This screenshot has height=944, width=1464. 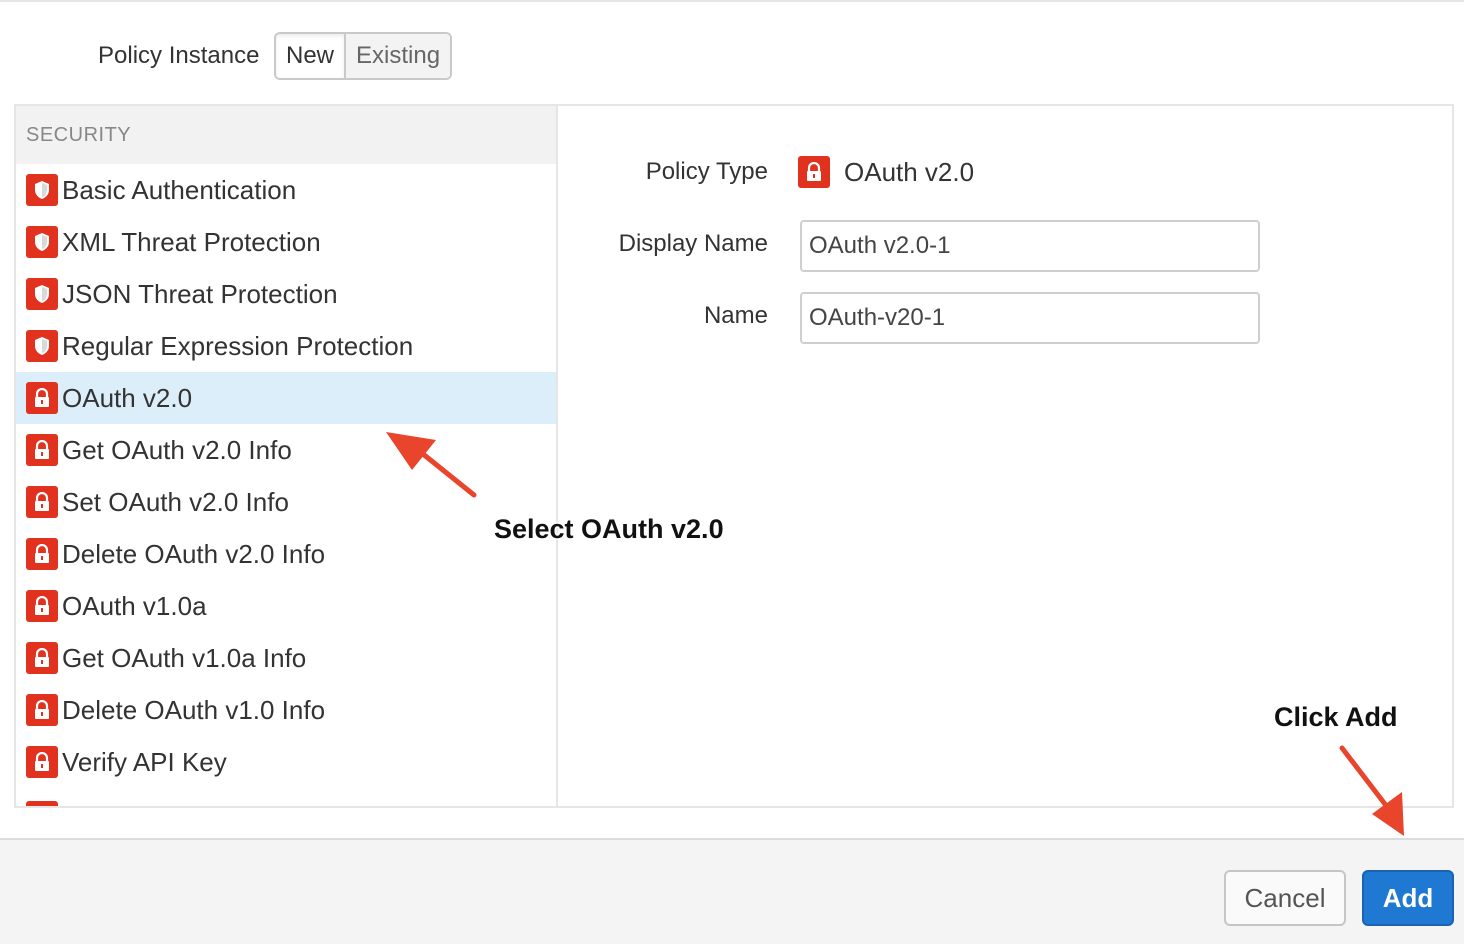 What do you see at coordinates (177, 449) in the screenshot?
I see `policy-item-label: Get OAuth v2.0 Info` at bounding box center [177, 449].